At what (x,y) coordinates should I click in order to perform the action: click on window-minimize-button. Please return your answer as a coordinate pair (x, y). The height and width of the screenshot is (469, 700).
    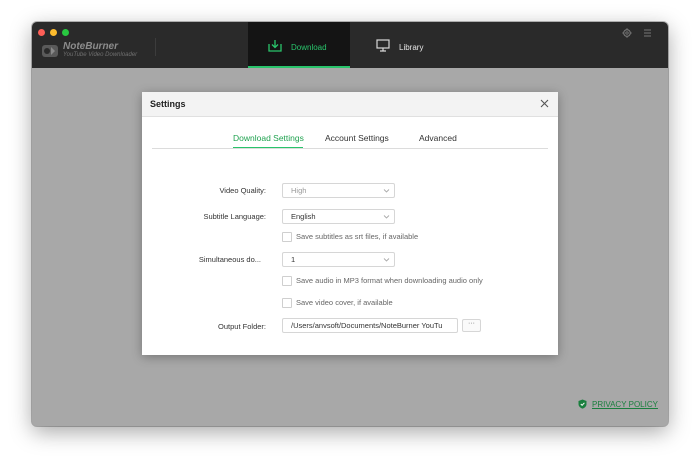
    Looking at the image, I should click on (53, 32).